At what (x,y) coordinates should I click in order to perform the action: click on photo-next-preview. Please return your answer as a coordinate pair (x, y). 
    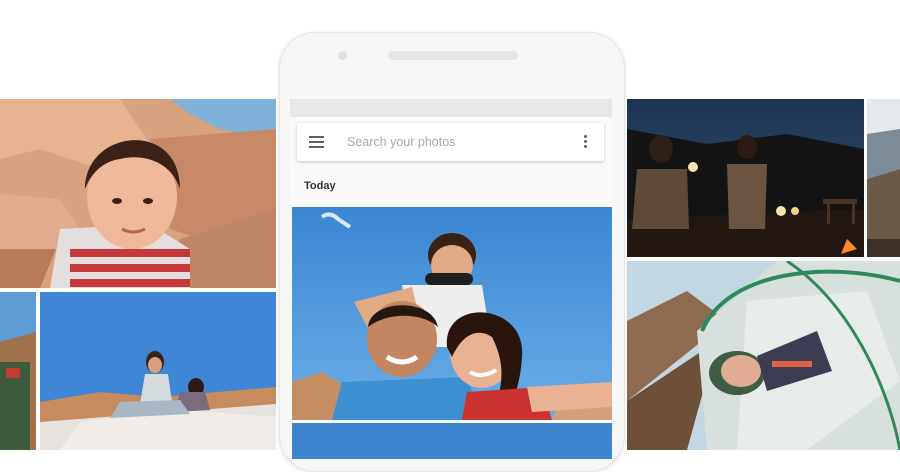
    Looking at the image, I should click on (452, 441).